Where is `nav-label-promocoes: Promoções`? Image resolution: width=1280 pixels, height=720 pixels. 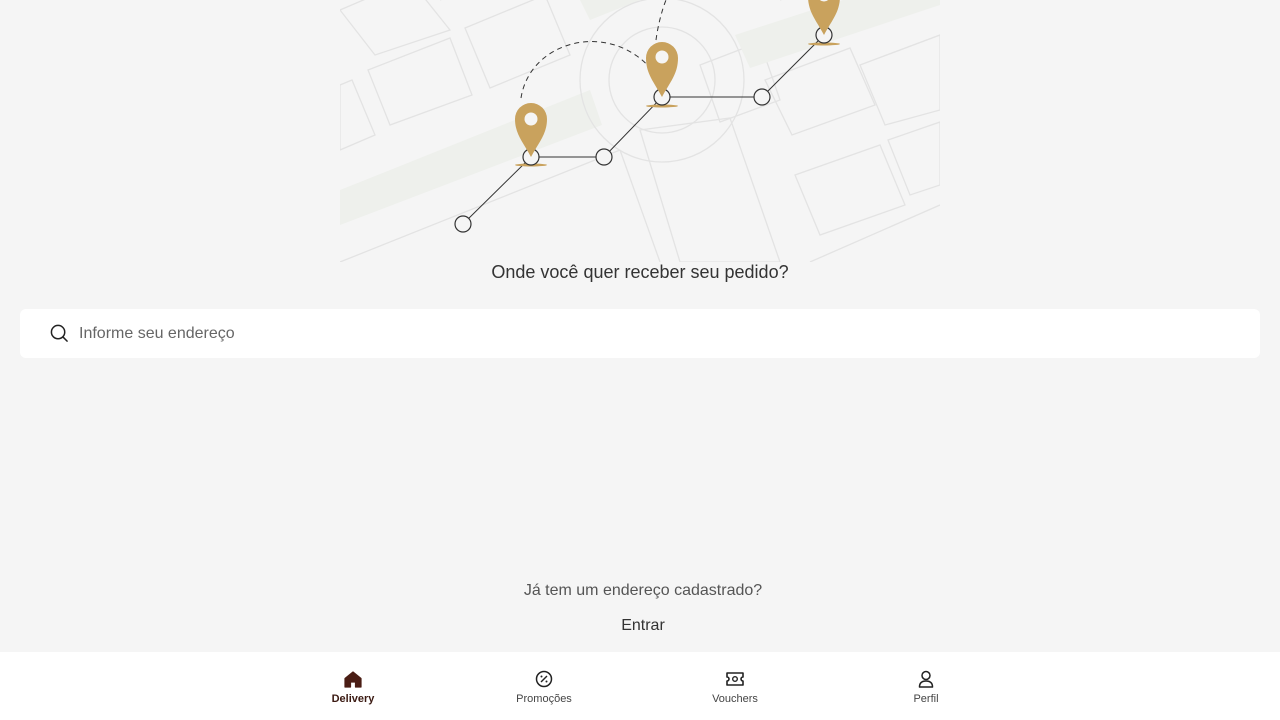 nav-label-promocoes: Promoções is located at coordinates (544, 699).